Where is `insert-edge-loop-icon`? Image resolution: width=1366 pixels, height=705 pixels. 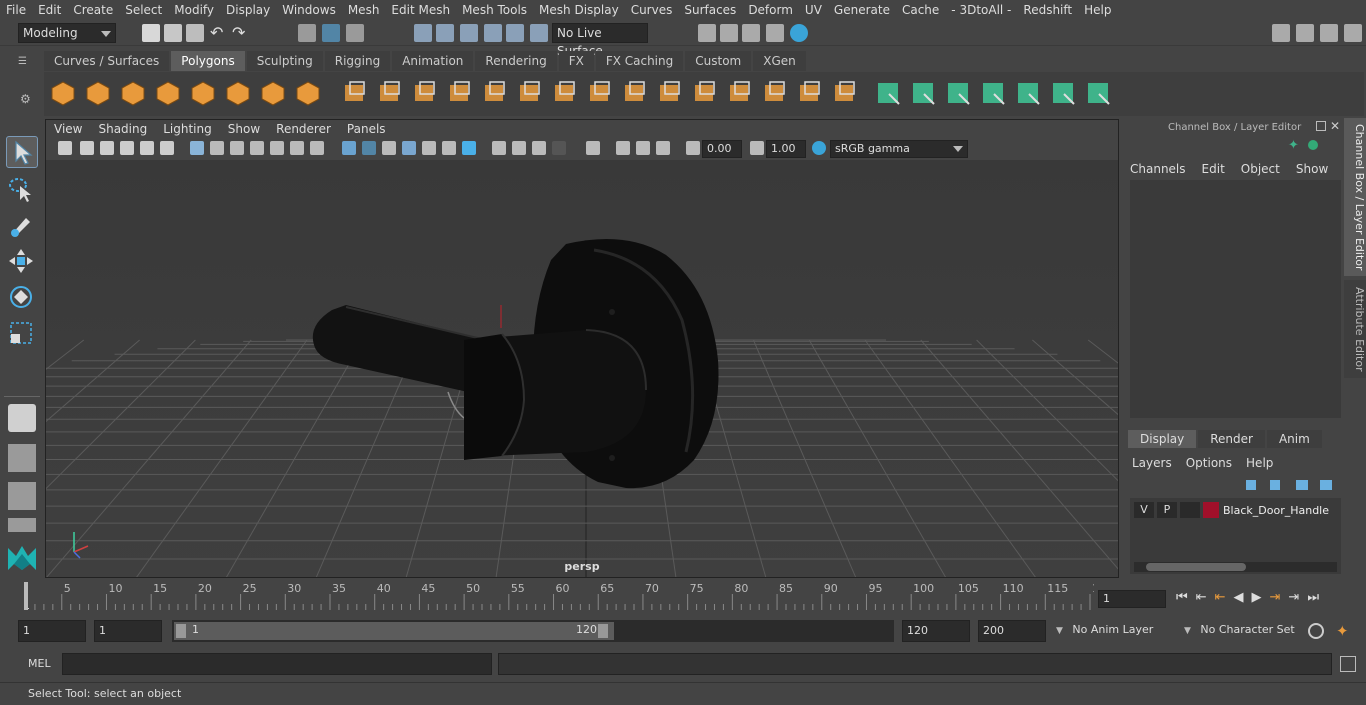 insert-edge-loop-icon is located at coordinates (670, 93).